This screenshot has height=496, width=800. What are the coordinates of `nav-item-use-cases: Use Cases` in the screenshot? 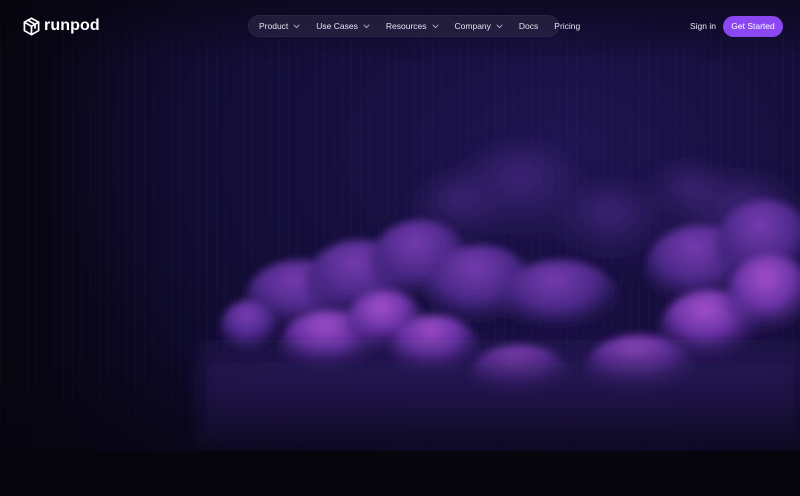 It's located at (343, 26).